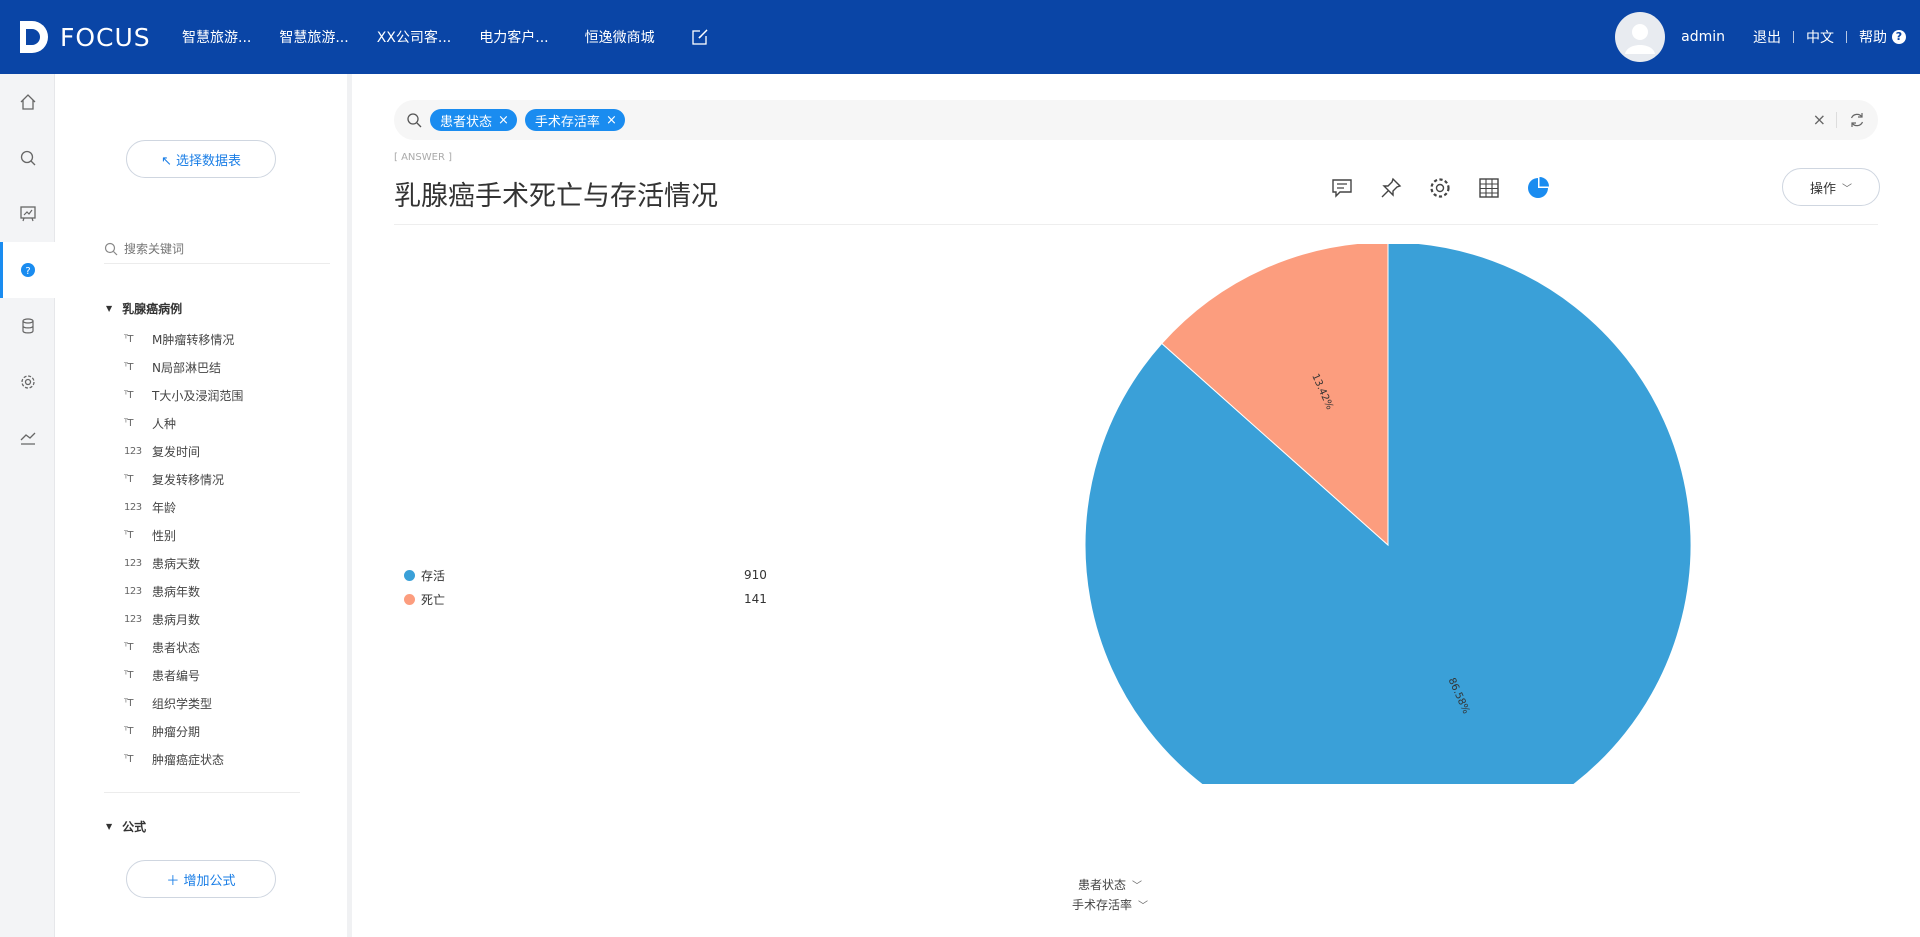 This screenshot has width=1920, height=937. I want to click on field-item: ᵀT 组织学类型, so click(229, 703).